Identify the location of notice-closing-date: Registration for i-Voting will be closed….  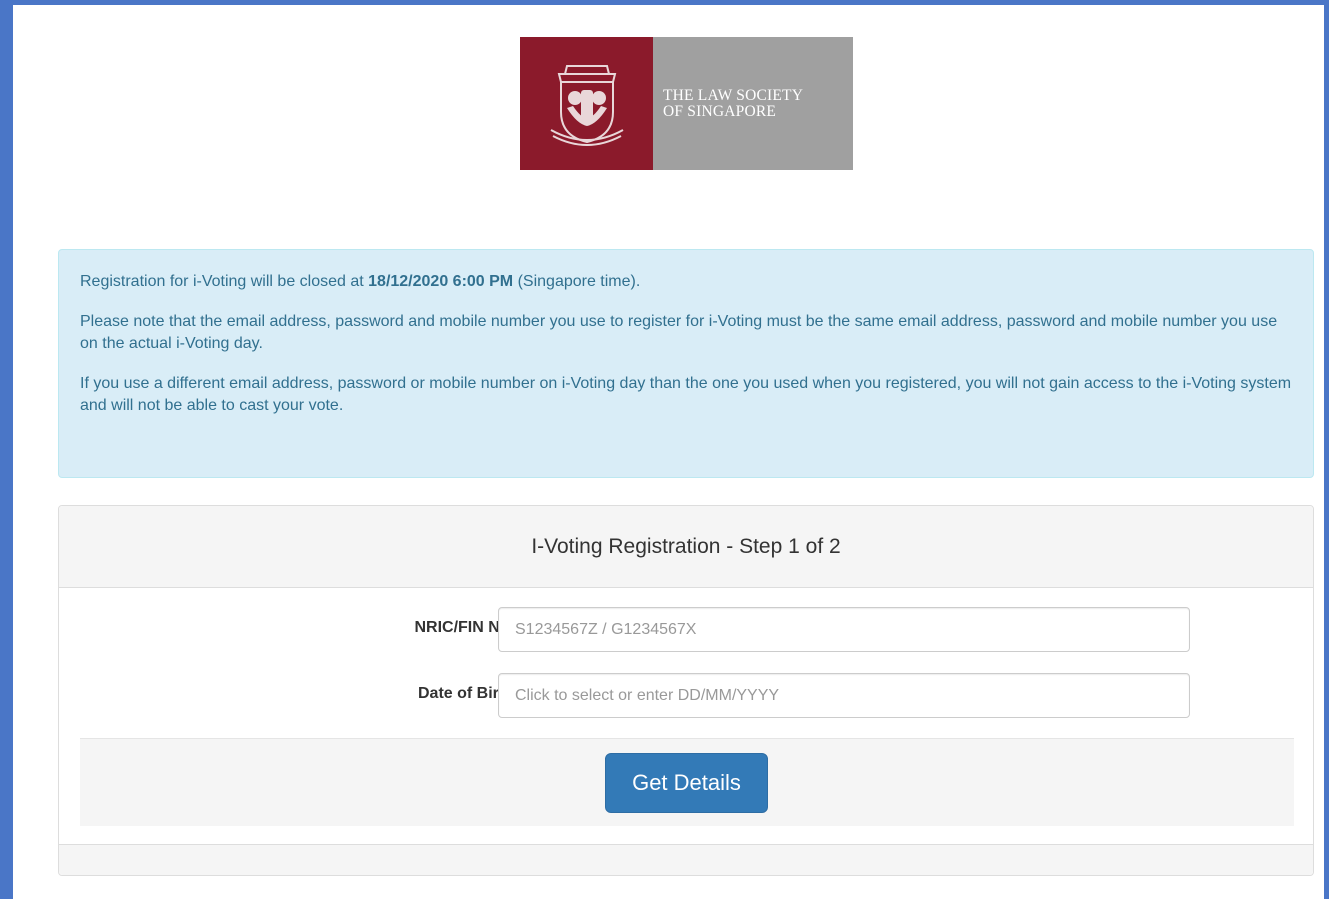
(686, 282).